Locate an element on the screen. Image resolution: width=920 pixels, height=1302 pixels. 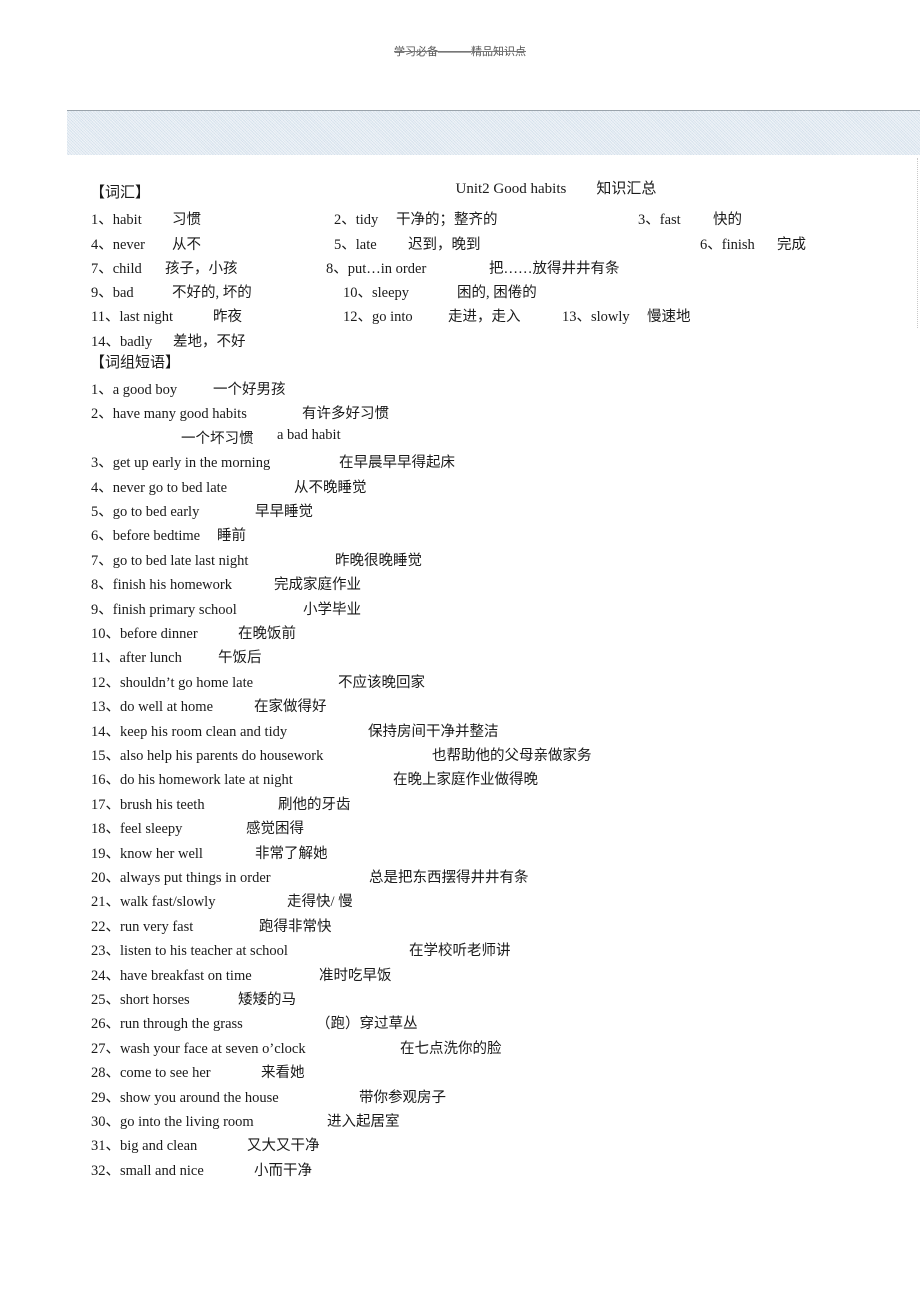
phrase-meaning: 保持房间干净并整洁 is located at coordinates (433, 731).